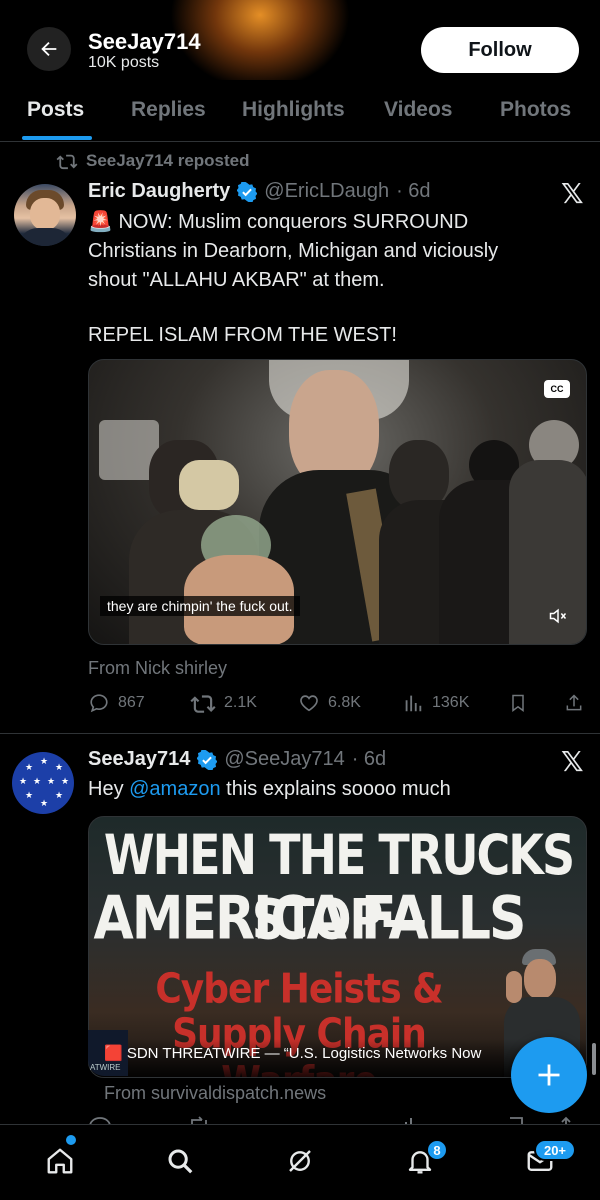 The image size is (600, 1200). Describe the element at coordinates (310, 919) in the screenshot. I see `thumbnail-headline: AMERICA FALLS` at that location.